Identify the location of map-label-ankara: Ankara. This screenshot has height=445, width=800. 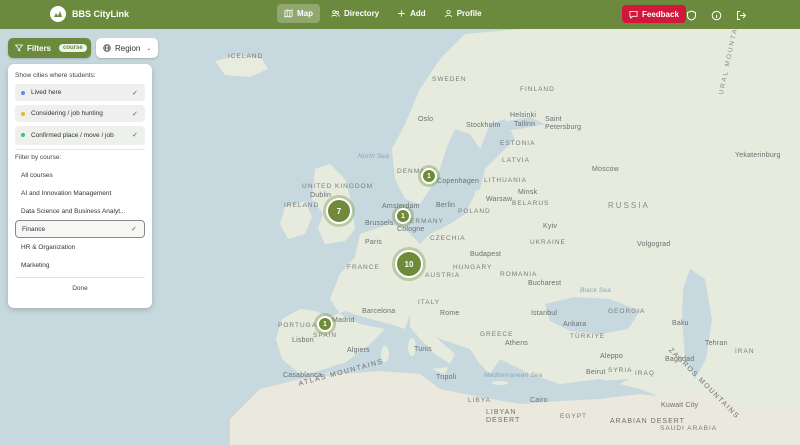
(575, 324).